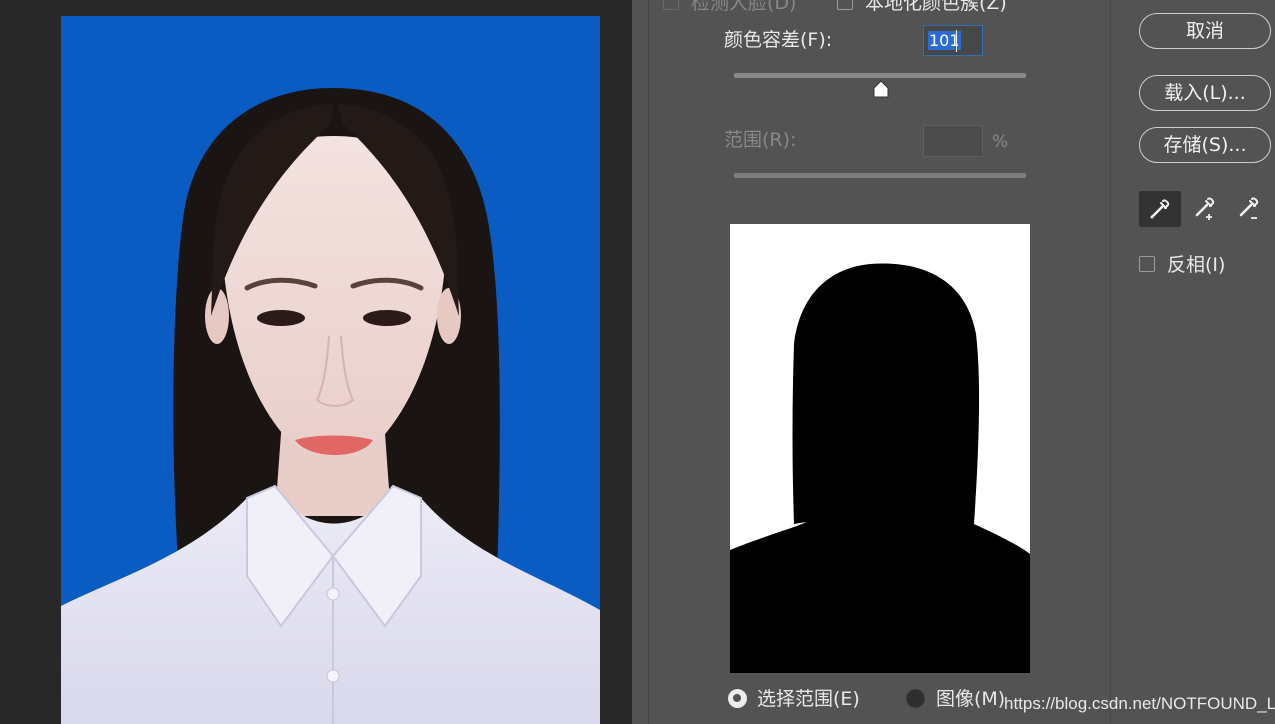 The image size is (1275, 724). I want to click on range-input, so click(953, 141).